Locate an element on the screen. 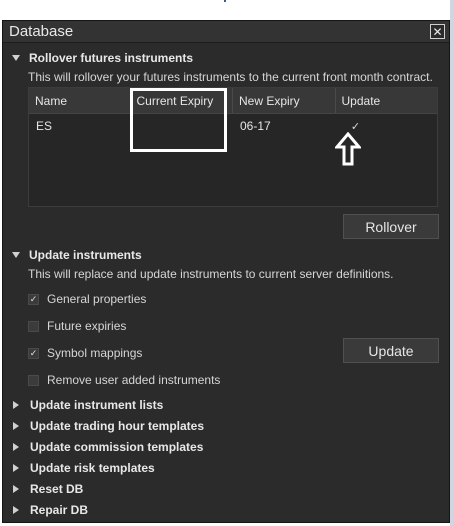  close-icon: ✕ is located at coordinates (437, 31).